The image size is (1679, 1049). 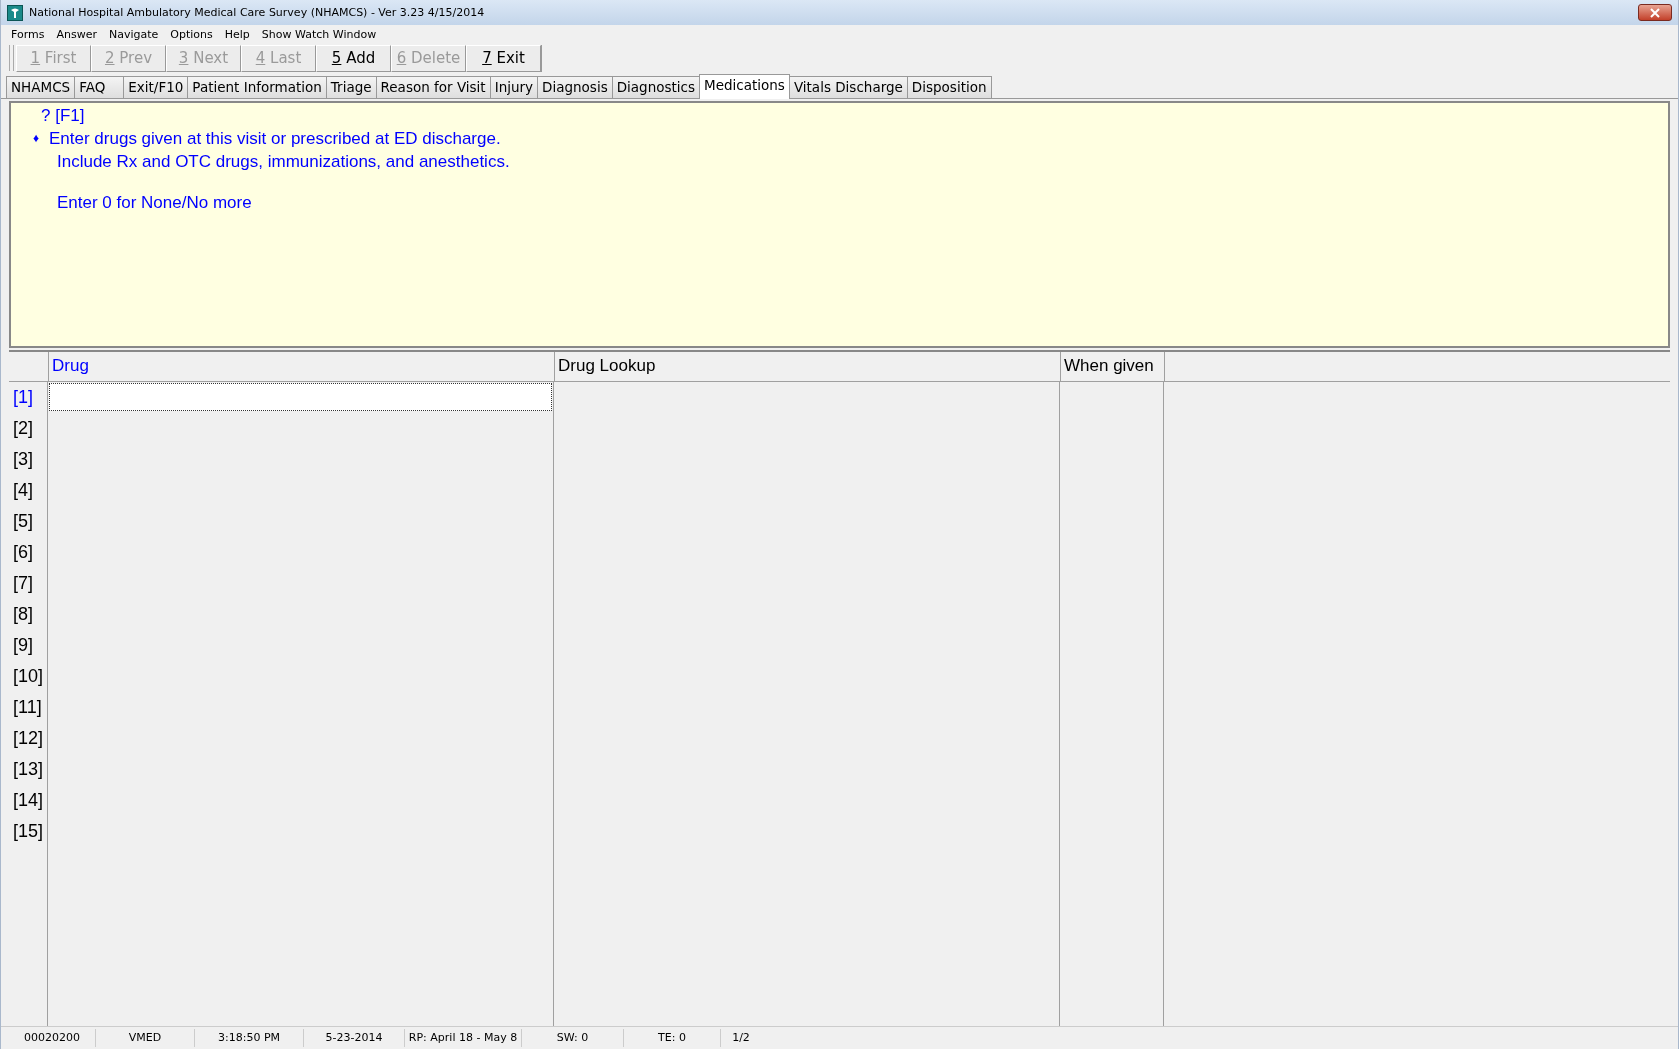 What do you see at coordinates (573, 1038) in the screenshot?
I see `status-field: SW: 0` at bounding box center [573, 1038].